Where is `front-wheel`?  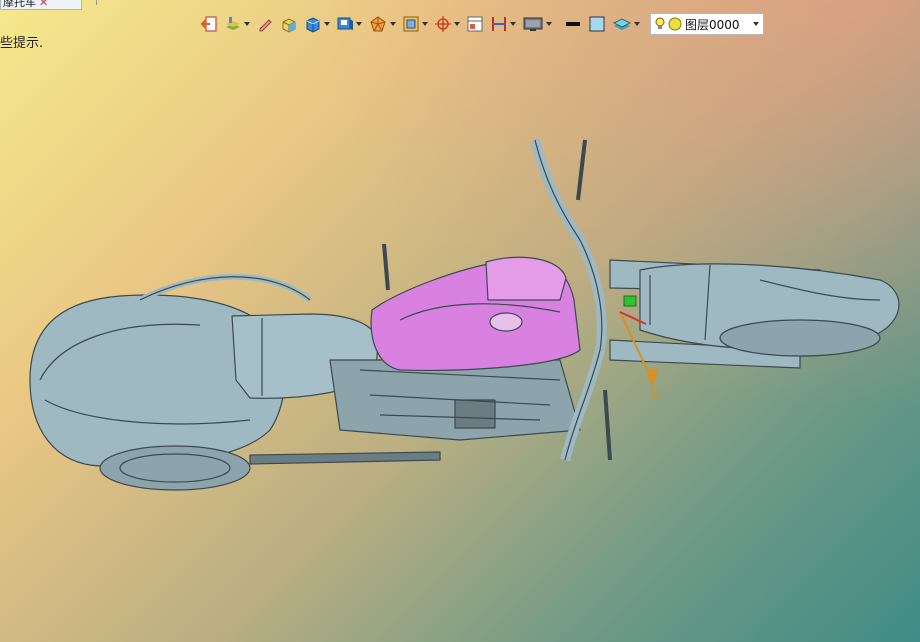 front-wheel is located at coordinates (800, 338).